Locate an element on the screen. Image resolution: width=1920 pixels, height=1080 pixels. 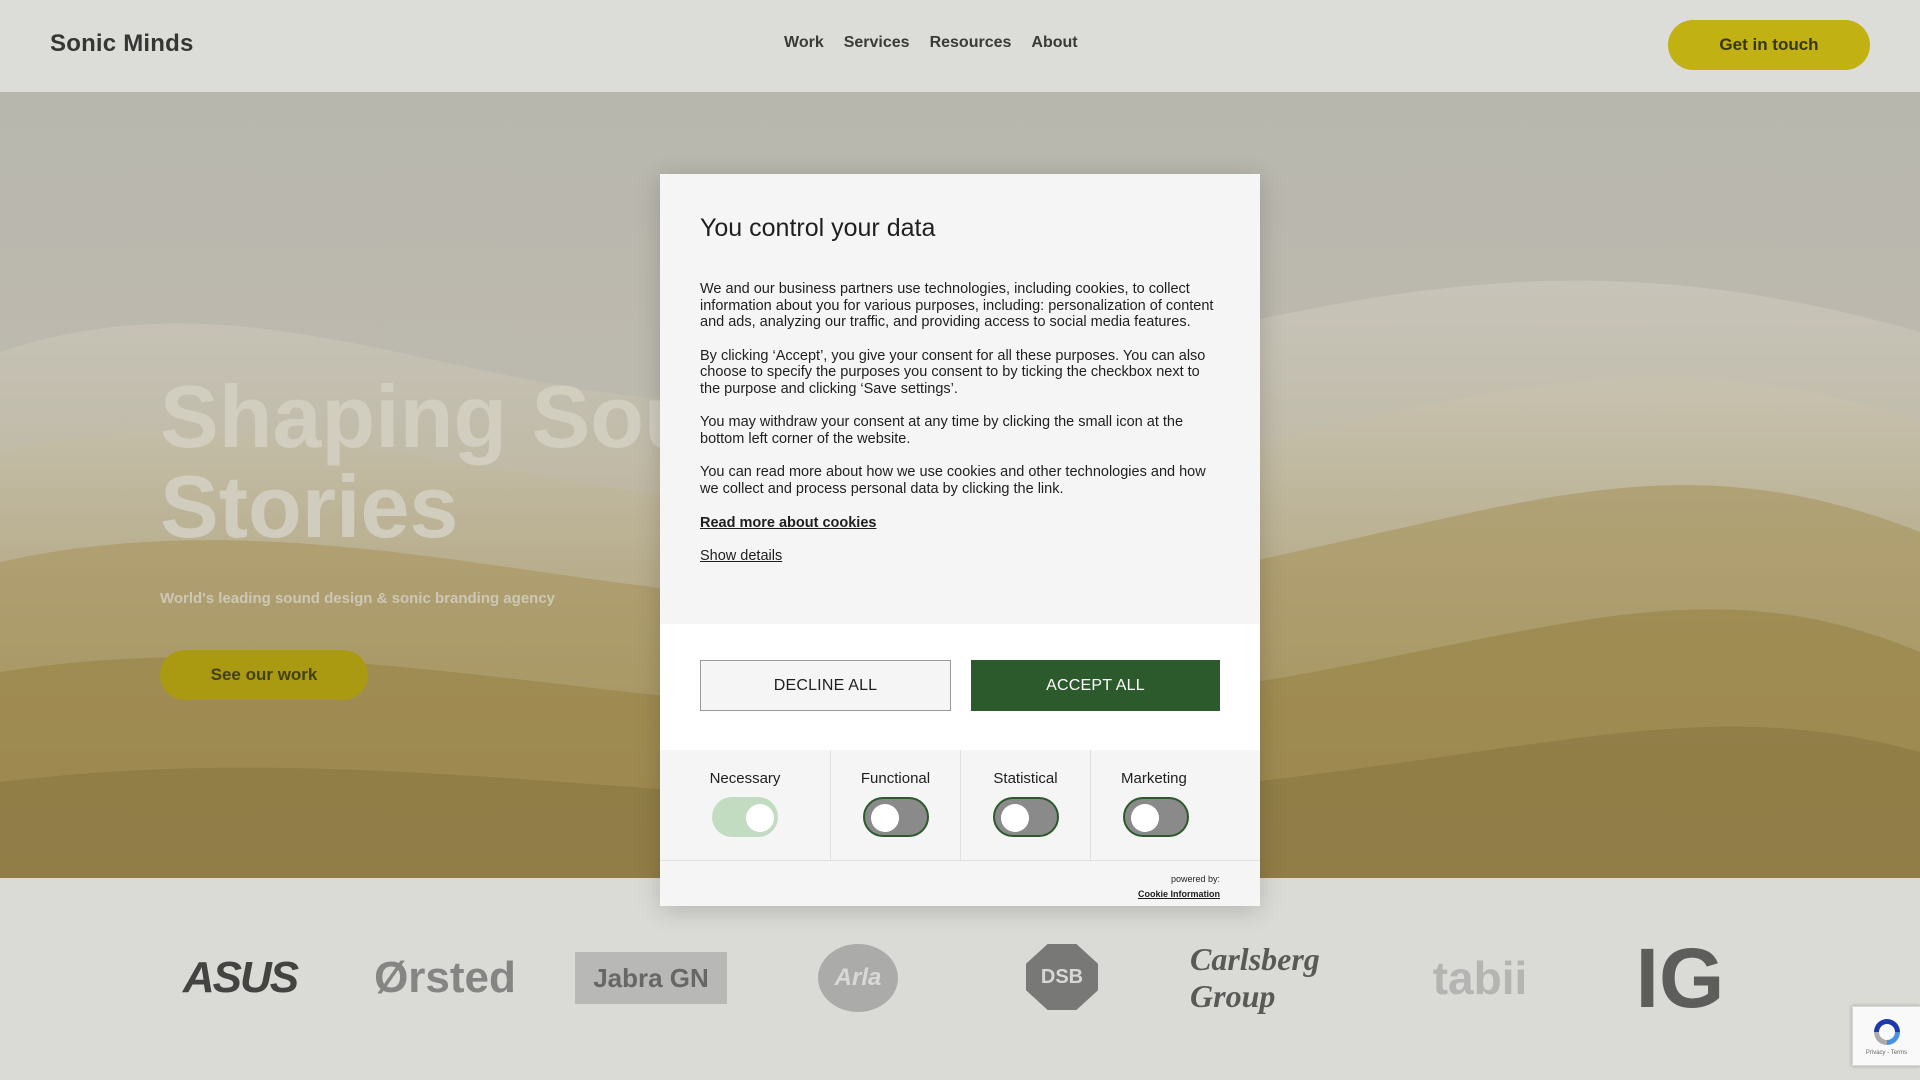
statistical-toggle is located at coordinates (1025, 817).